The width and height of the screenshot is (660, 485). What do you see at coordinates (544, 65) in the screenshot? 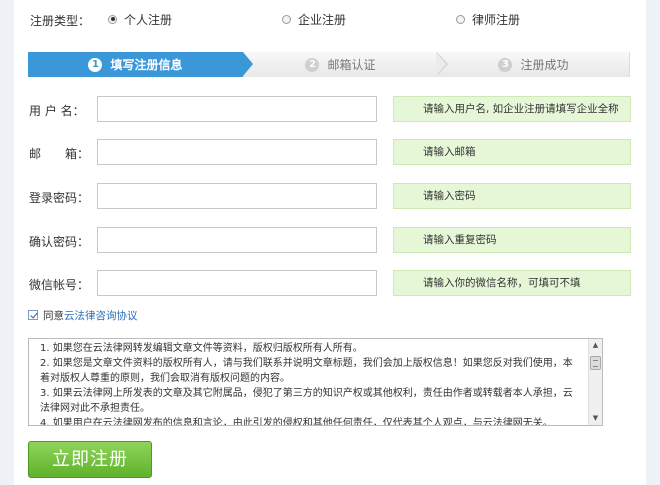
I see `step-3-label: 注册成功` at bounding box center [544, 65].